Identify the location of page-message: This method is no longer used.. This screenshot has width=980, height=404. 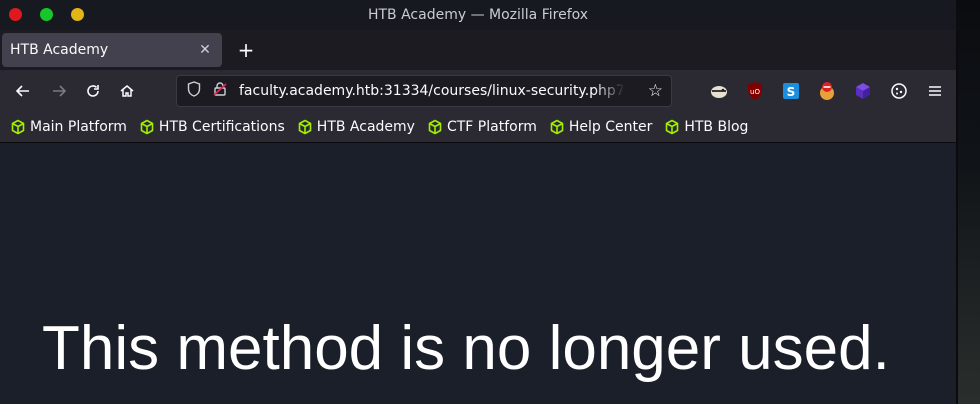
(466, 348).